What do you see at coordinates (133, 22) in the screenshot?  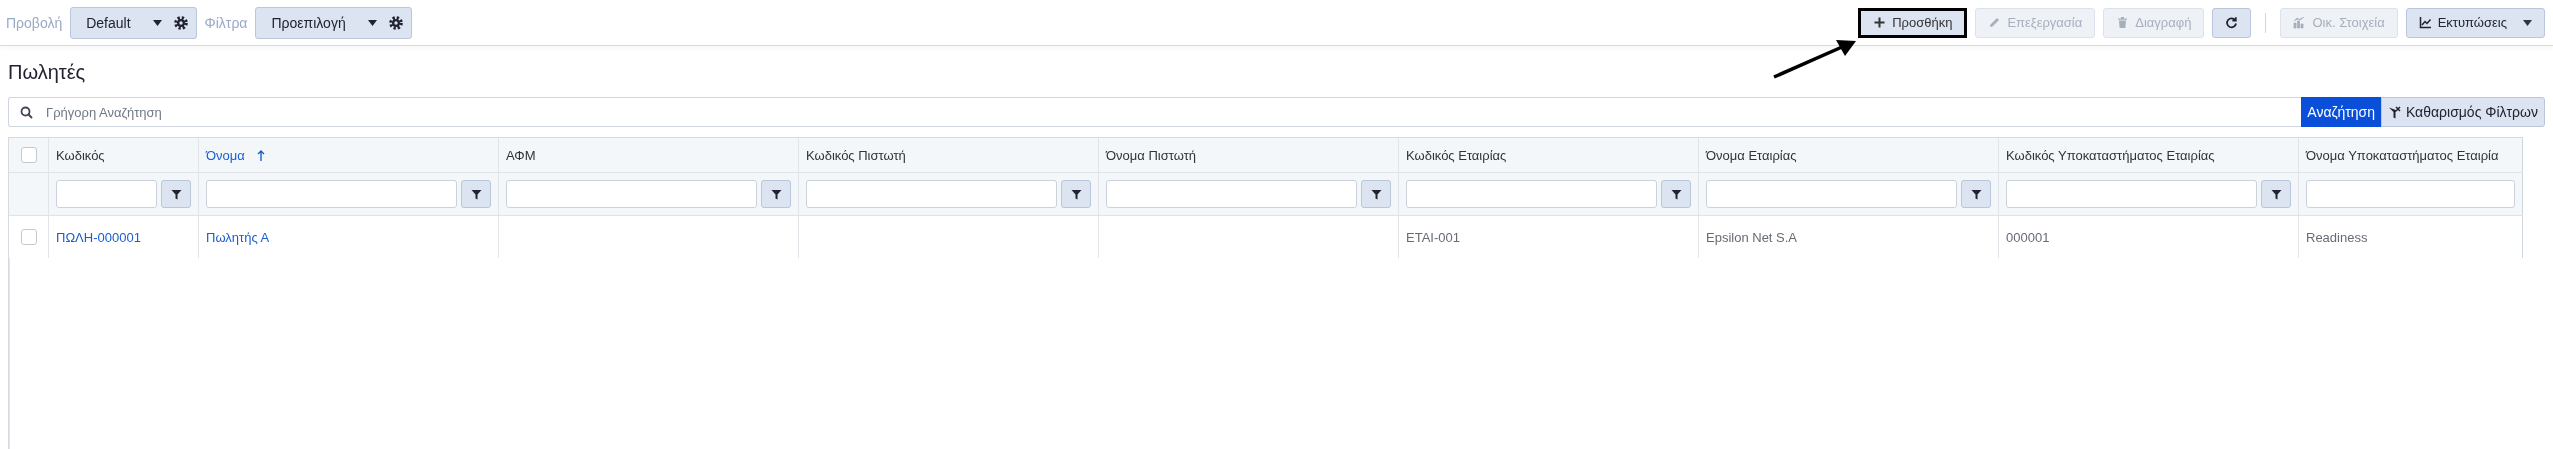 I see `view-dropdown: Default` at bounding box center [133, 22].